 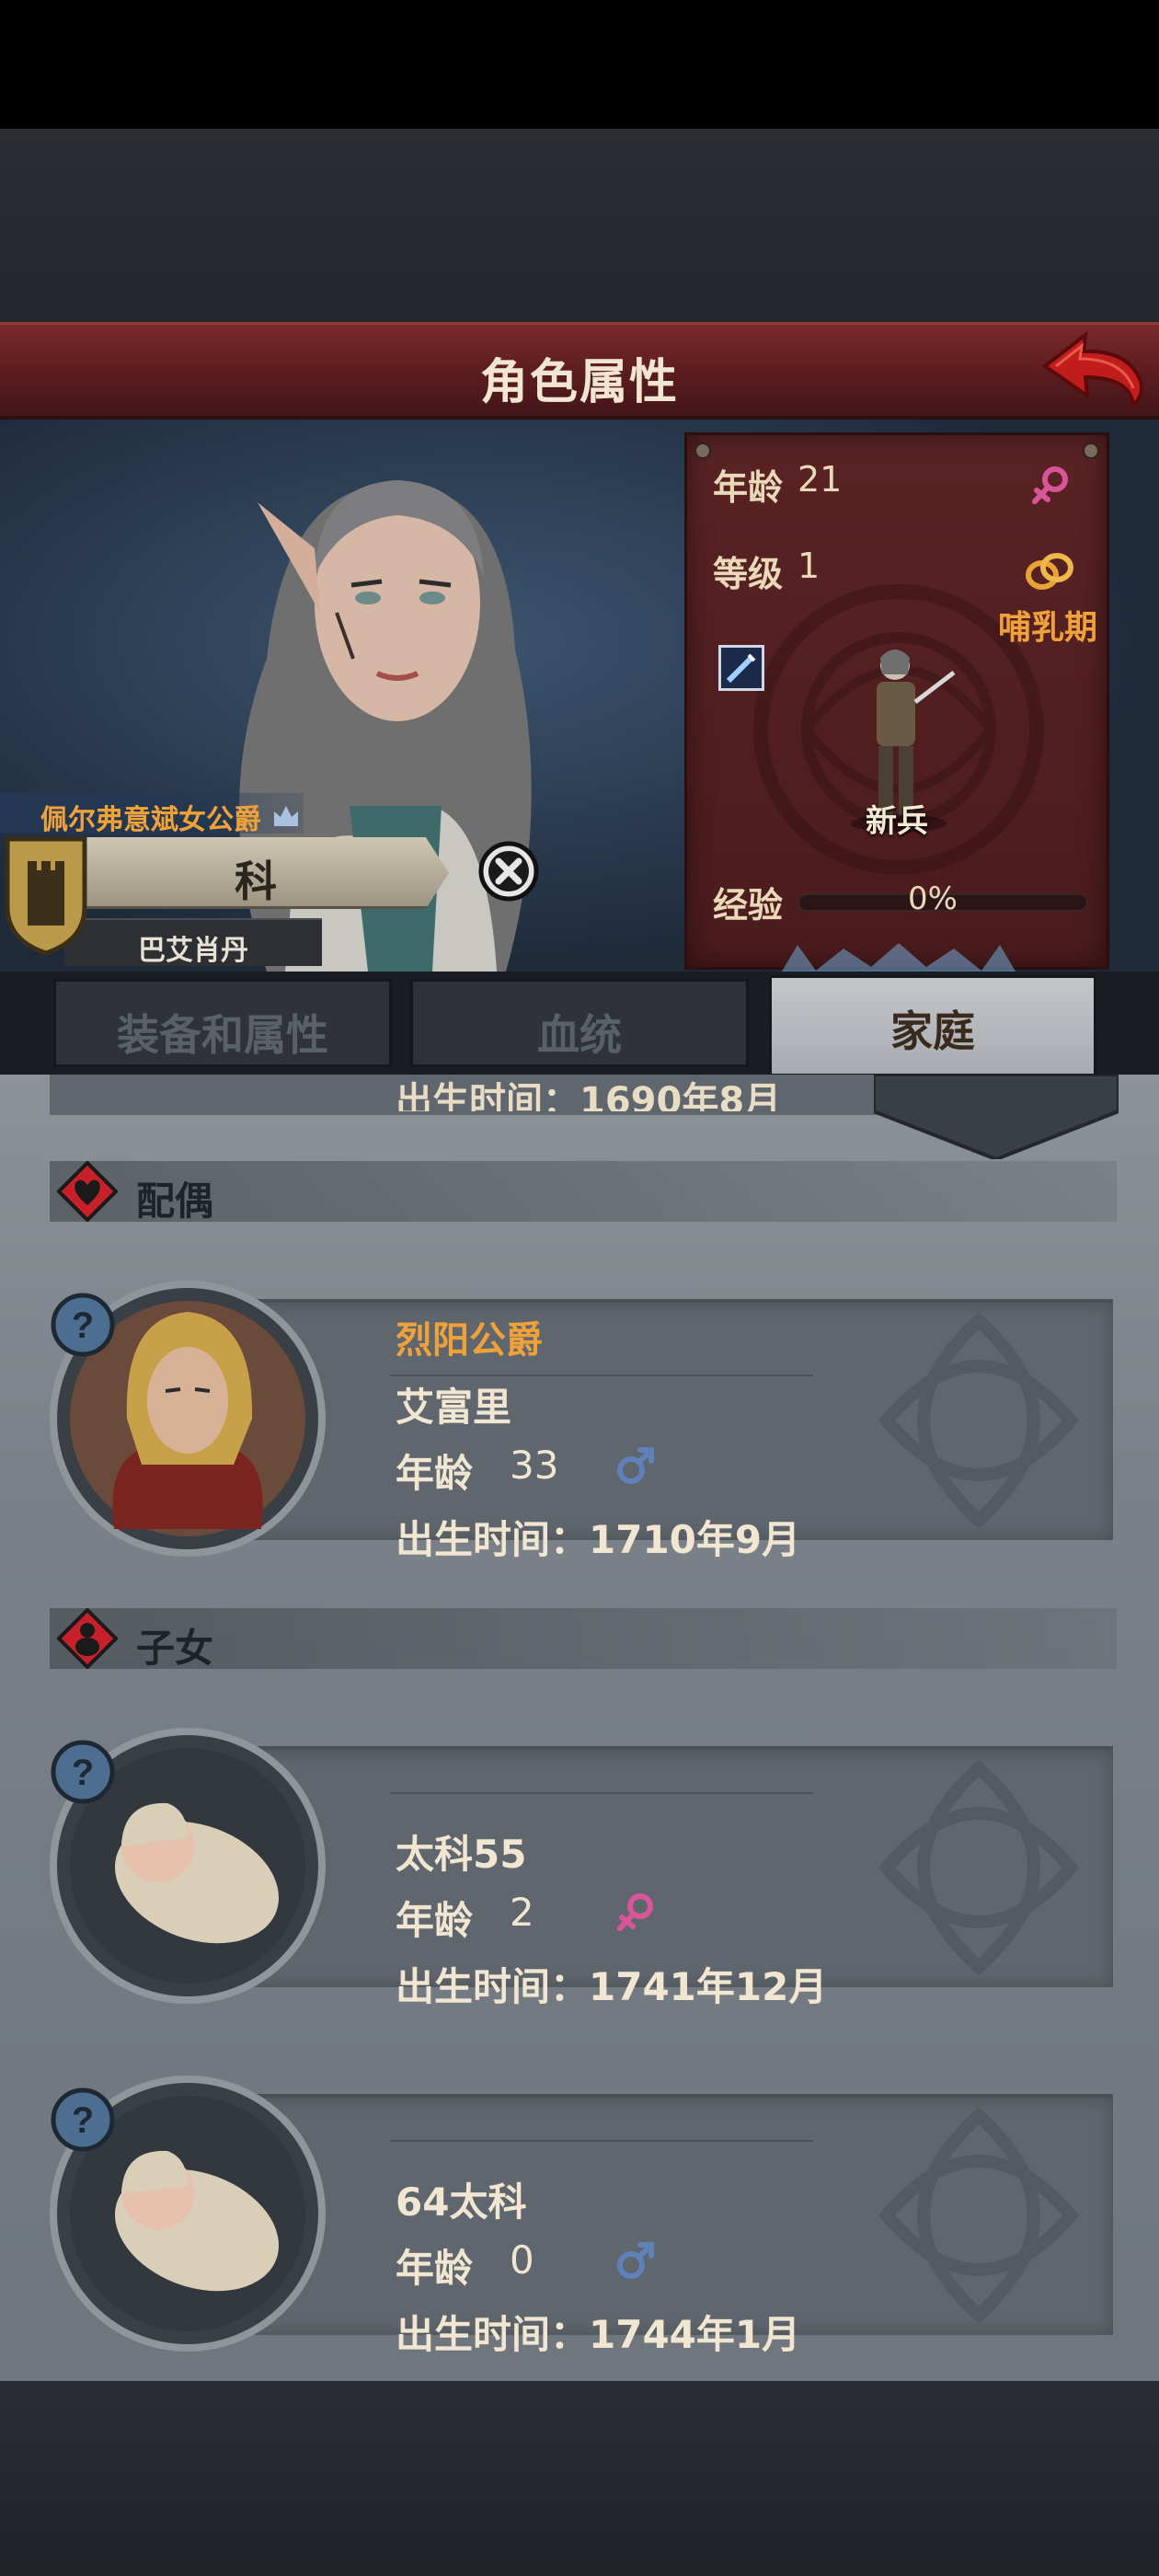 I want to click on tab-bloodline: 血统, so click(x=579, y=1023).